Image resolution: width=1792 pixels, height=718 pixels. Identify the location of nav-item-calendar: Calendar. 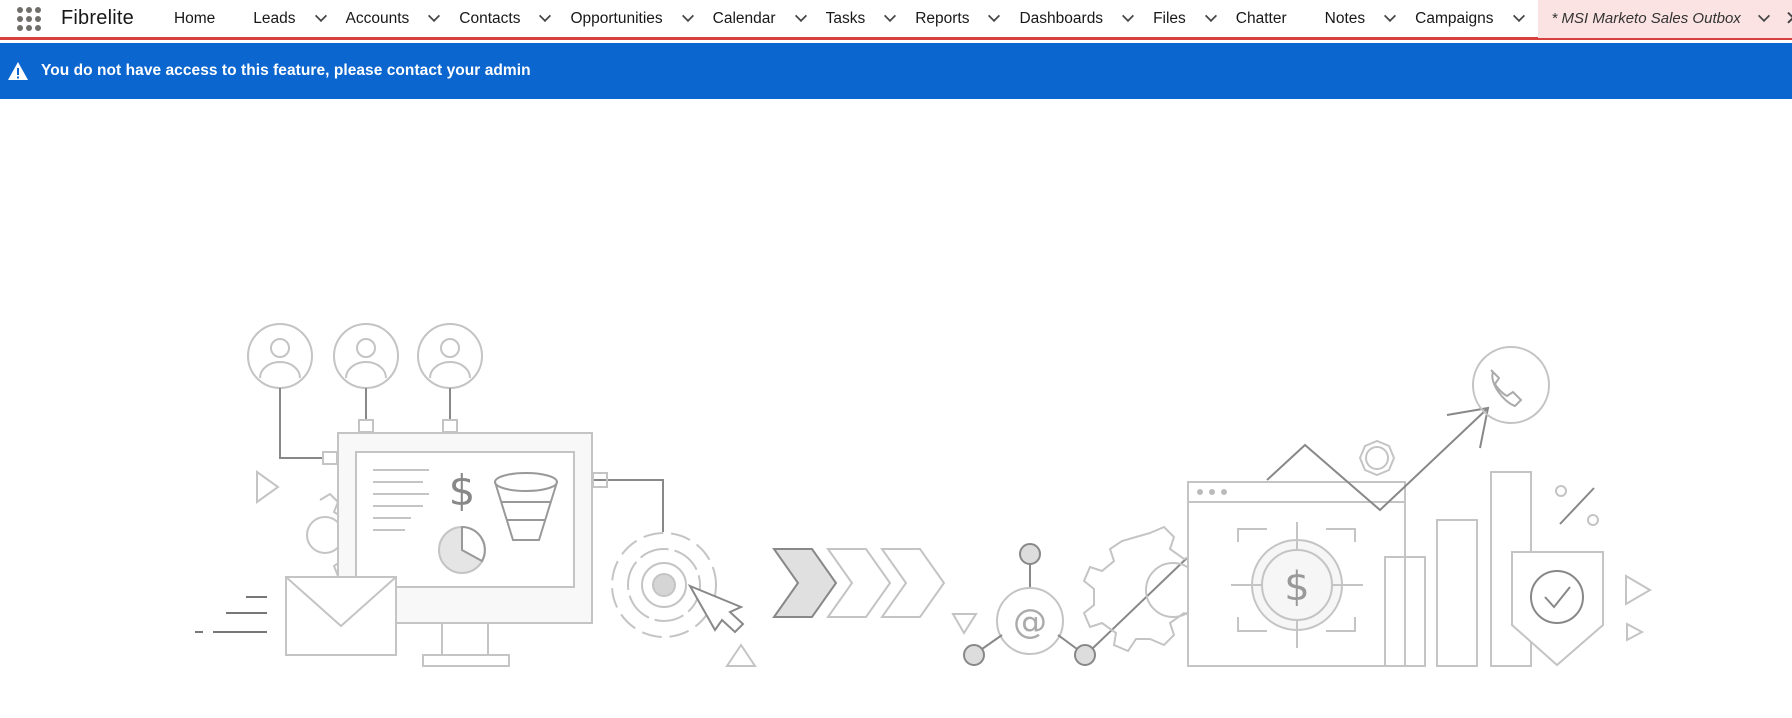
(761, 18).